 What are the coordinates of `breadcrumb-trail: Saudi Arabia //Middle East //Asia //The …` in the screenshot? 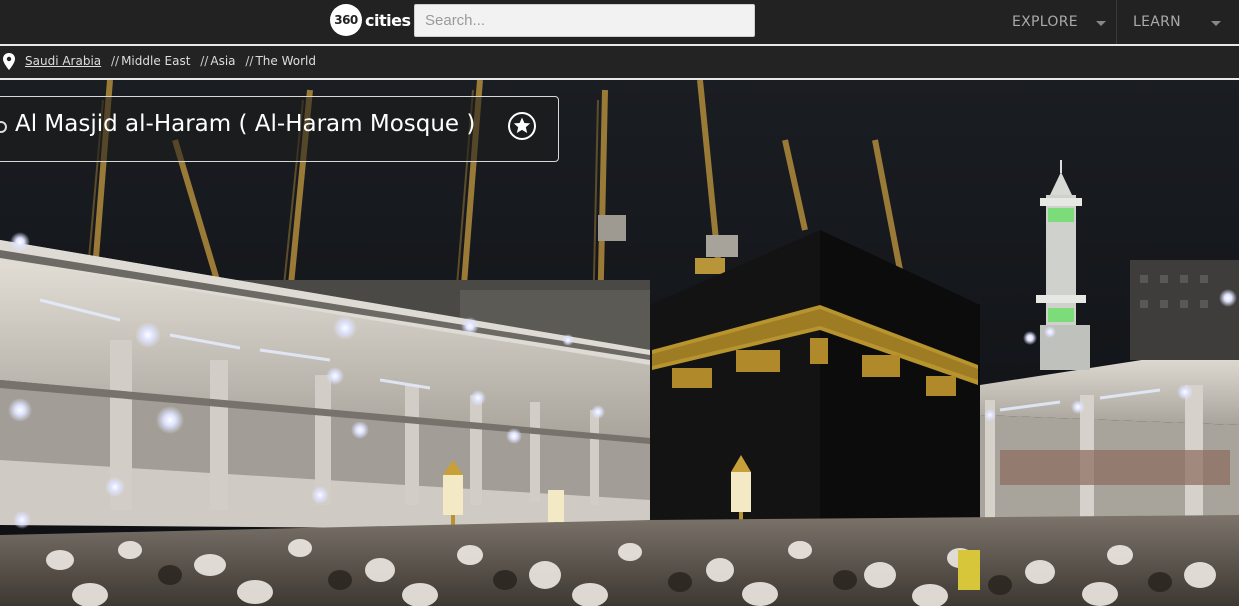 It's located at (170, 61).